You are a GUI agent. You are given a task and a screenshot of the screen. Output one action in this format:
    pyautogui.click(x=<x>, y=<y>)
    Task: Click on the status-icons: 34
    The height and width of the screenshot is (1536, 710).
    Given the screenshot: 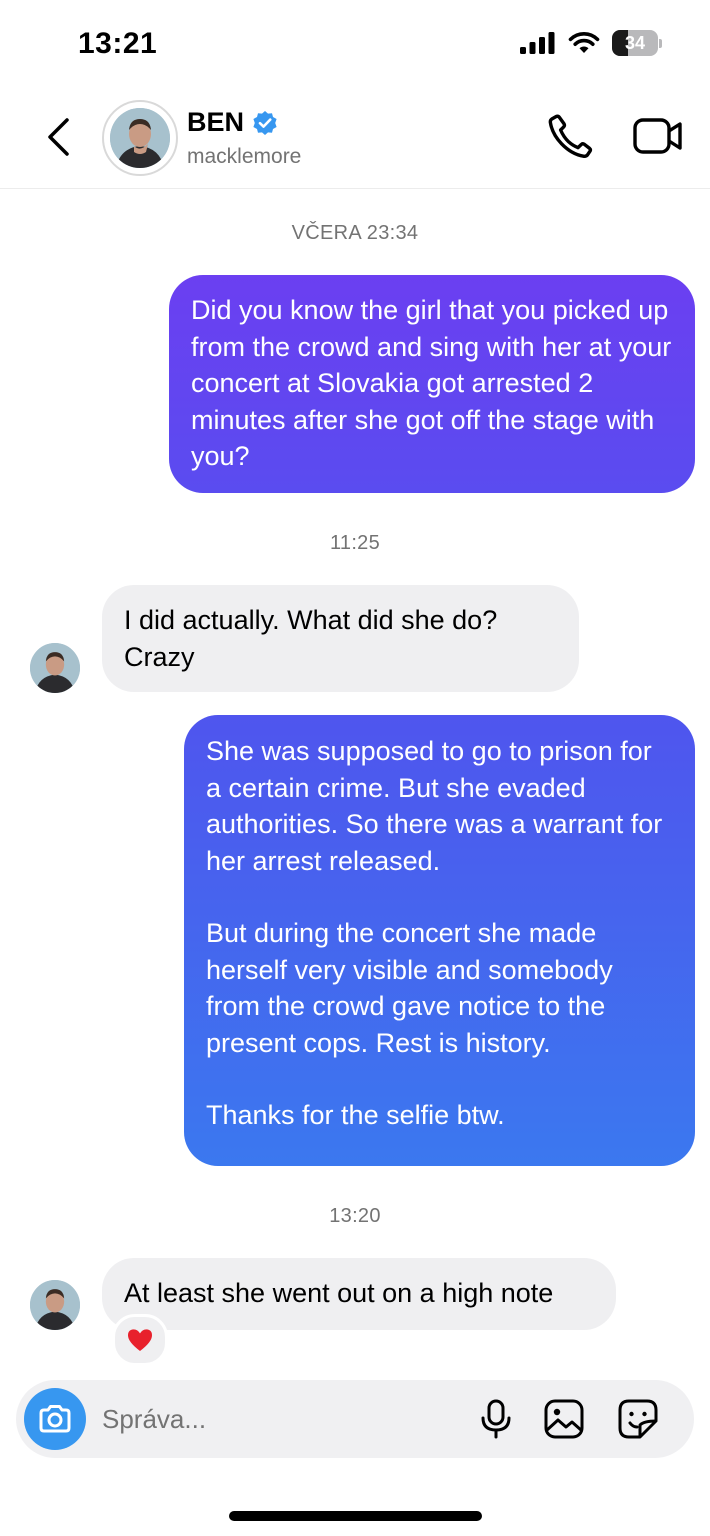 What is the action you would take?
    pyautogui.click(x=591, y=43)
    